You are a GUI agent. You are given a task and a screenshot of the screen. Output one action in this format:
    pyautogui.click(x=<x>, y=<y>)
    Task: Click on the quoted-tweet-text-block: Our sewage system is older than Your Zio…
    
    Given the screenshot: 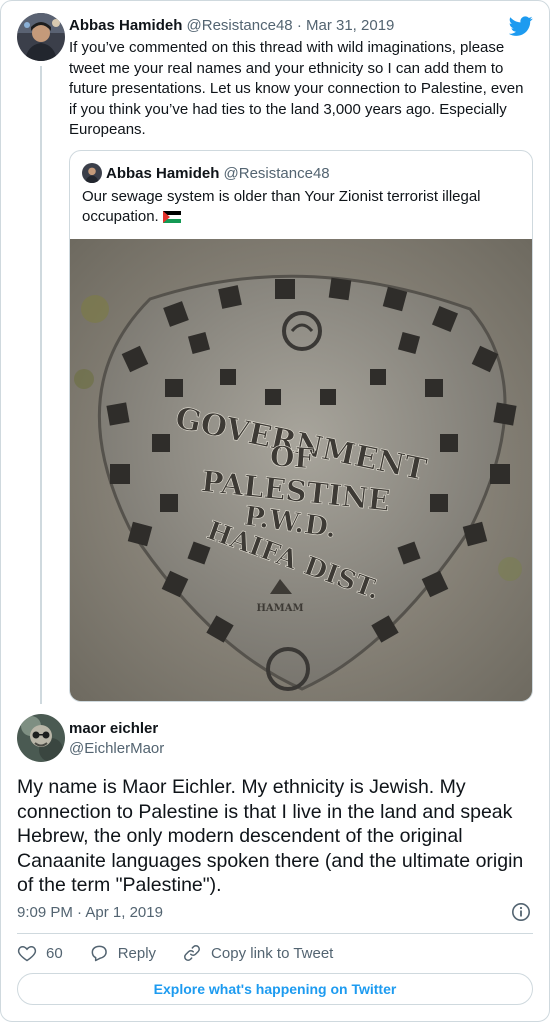 What is the action you would take?
    pyautogui.click(x=302, y=208)
    